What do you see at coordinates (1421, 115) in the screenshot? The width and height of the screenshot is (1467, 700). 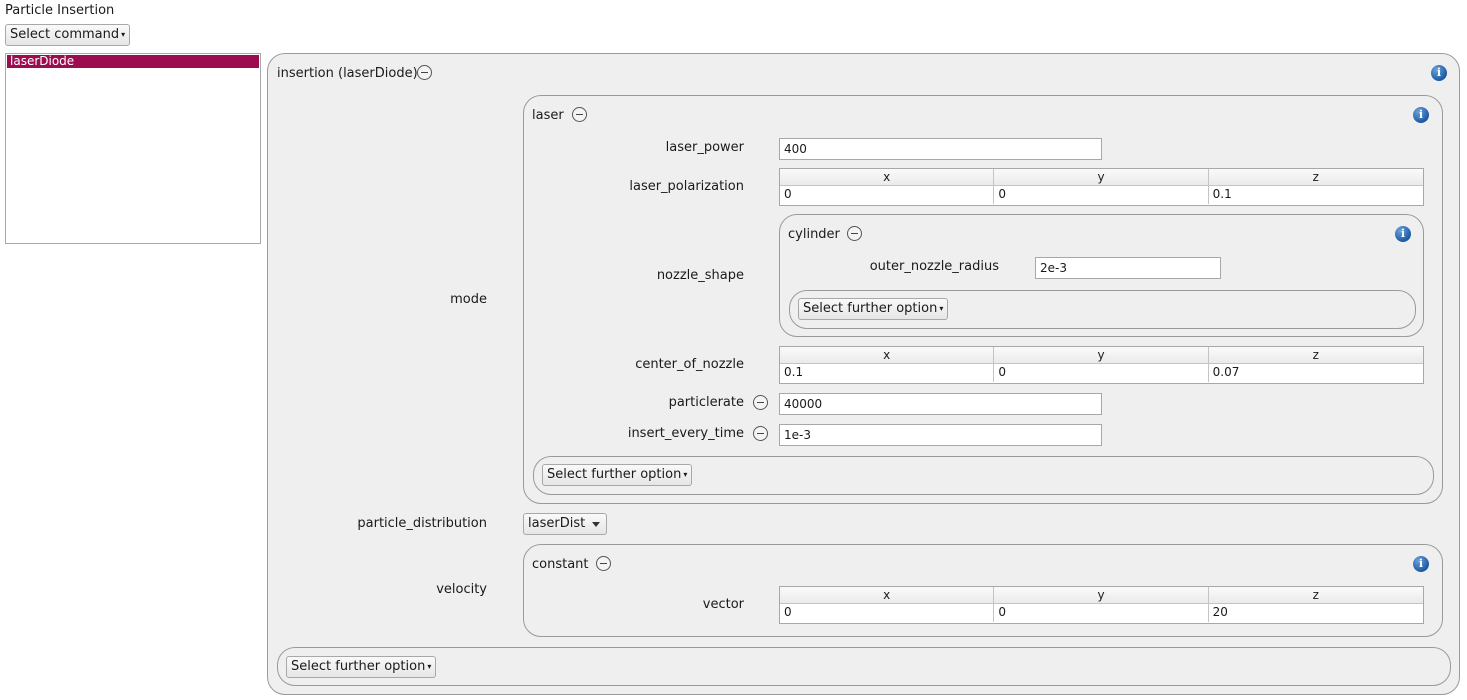 I see `info-laser-icon: i` at bounding box center [1421, 115].